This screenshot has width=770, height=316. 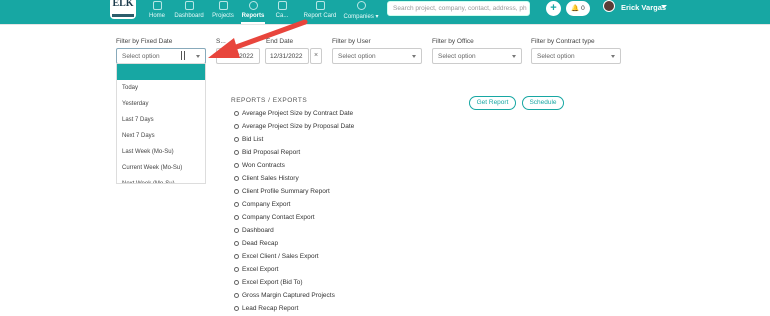 What do you see at coordinates (294, 243) in the screenshot?
I see `report-option: Dead Recap` at bounding box center [294, 243].